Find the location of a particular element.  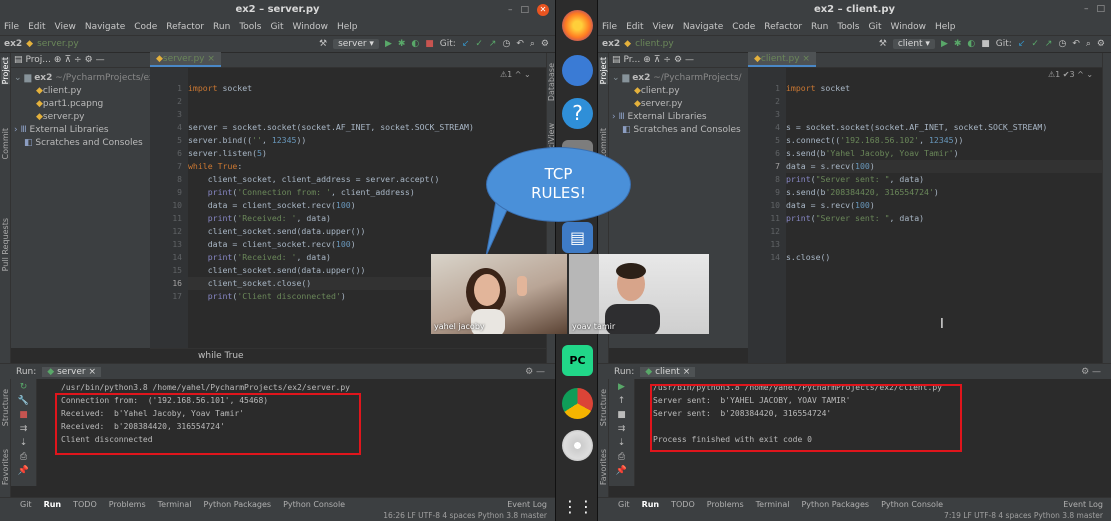

favorites-tool-tab: Favorites is located at coordinates (603, 467).